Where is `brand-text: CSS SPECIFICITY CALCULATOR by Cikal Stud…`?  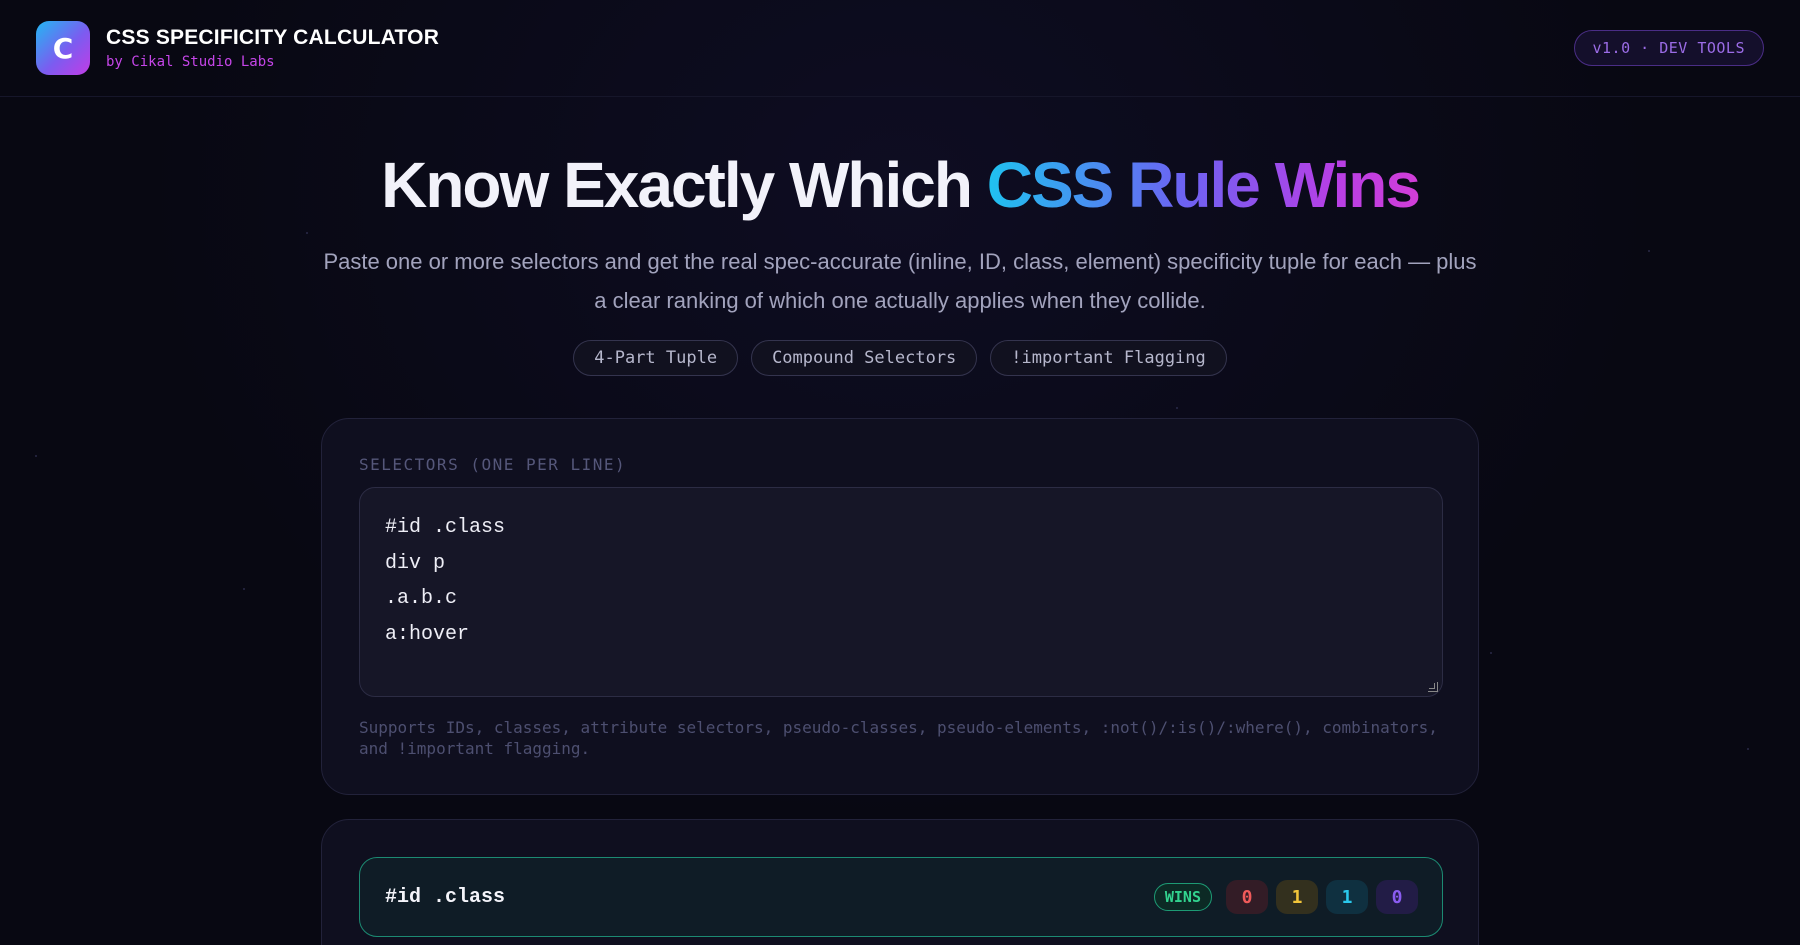
brand-text: CSS SPECIFICITY CALCULATOR by Cikal Stud… is located at coordinates (272, 48).